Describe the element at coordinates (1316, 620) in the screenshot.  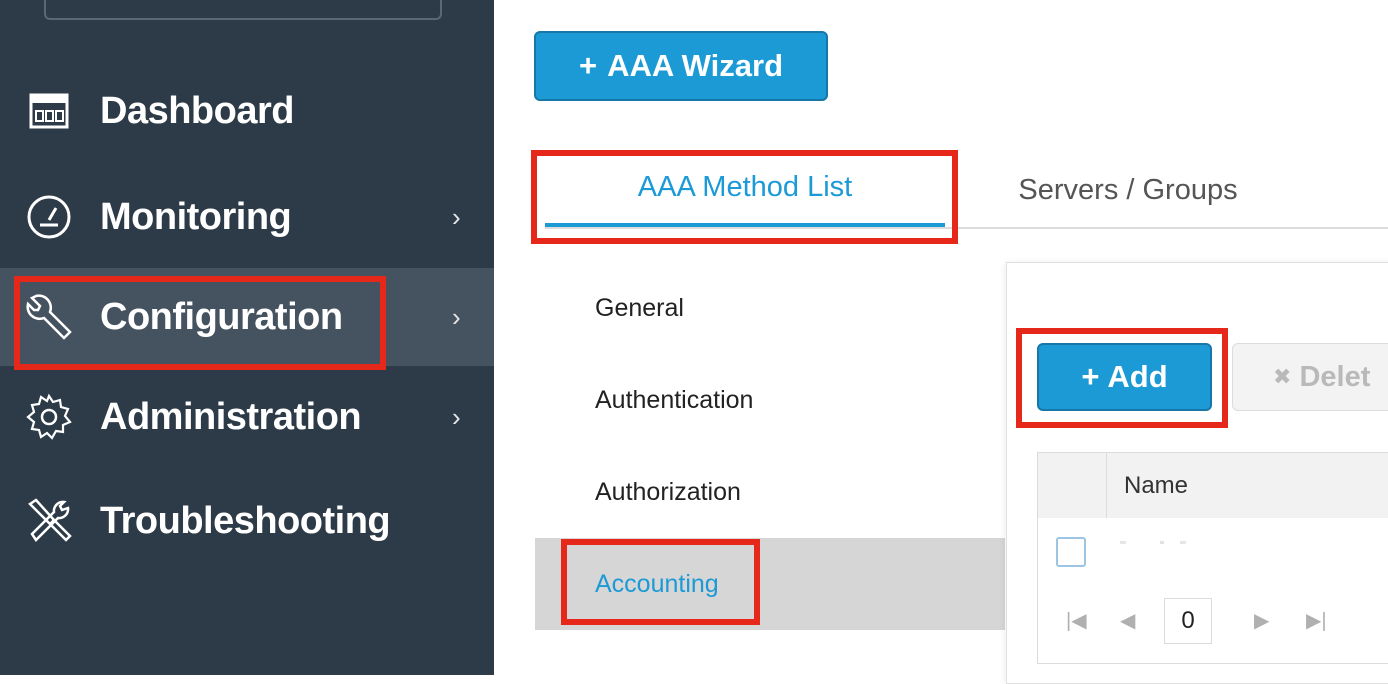
I see `pager-last-icon: ▶|` at that location.